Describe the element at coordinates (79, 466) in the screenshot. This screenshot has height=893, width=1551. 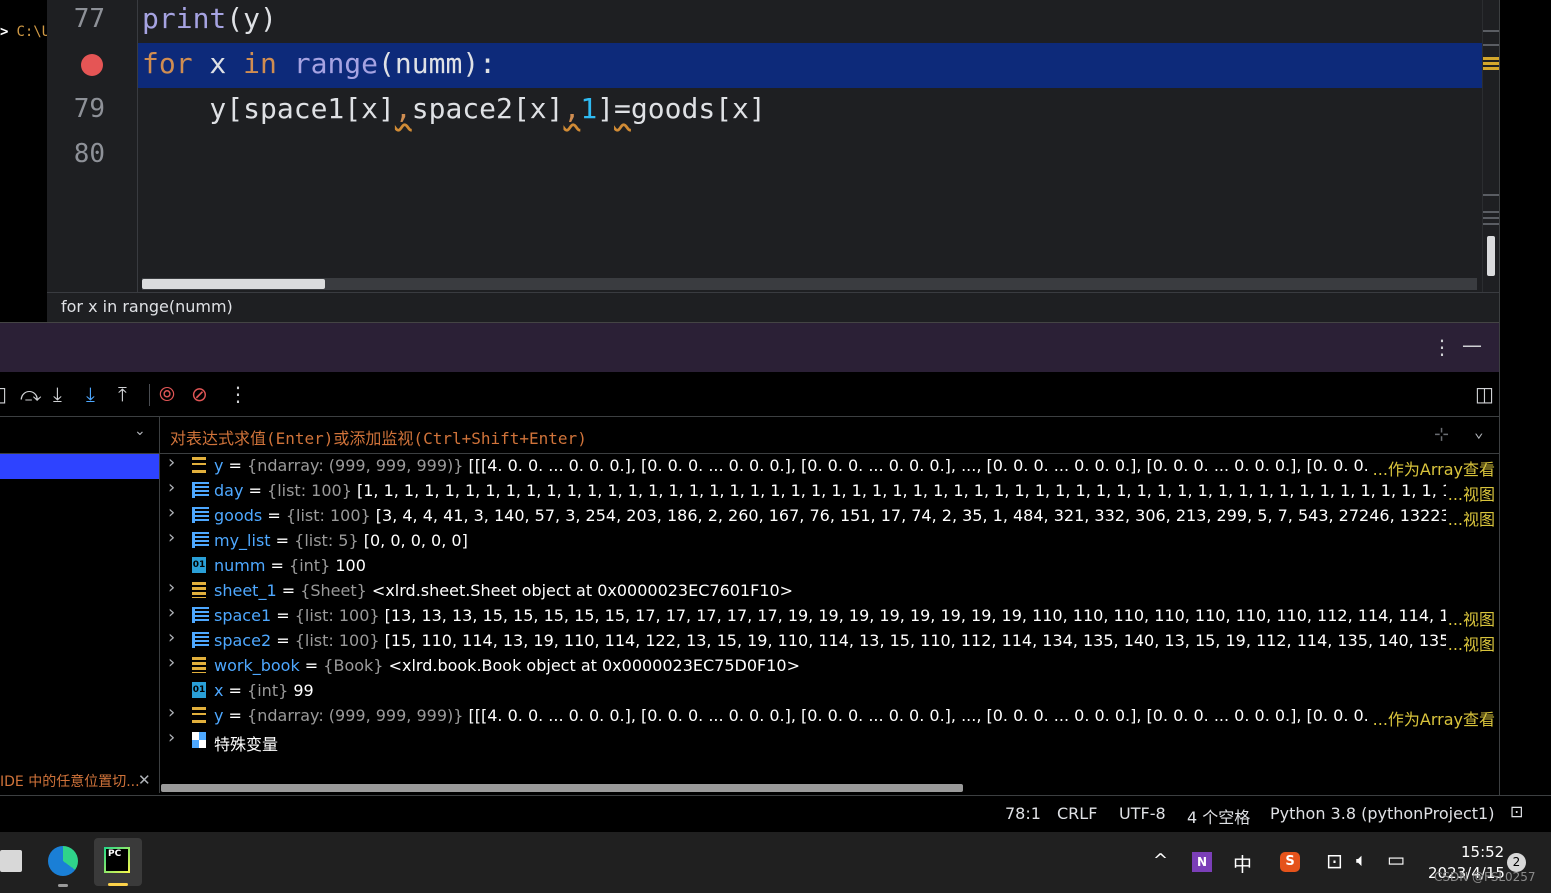
I see `selected-frame` at that location.